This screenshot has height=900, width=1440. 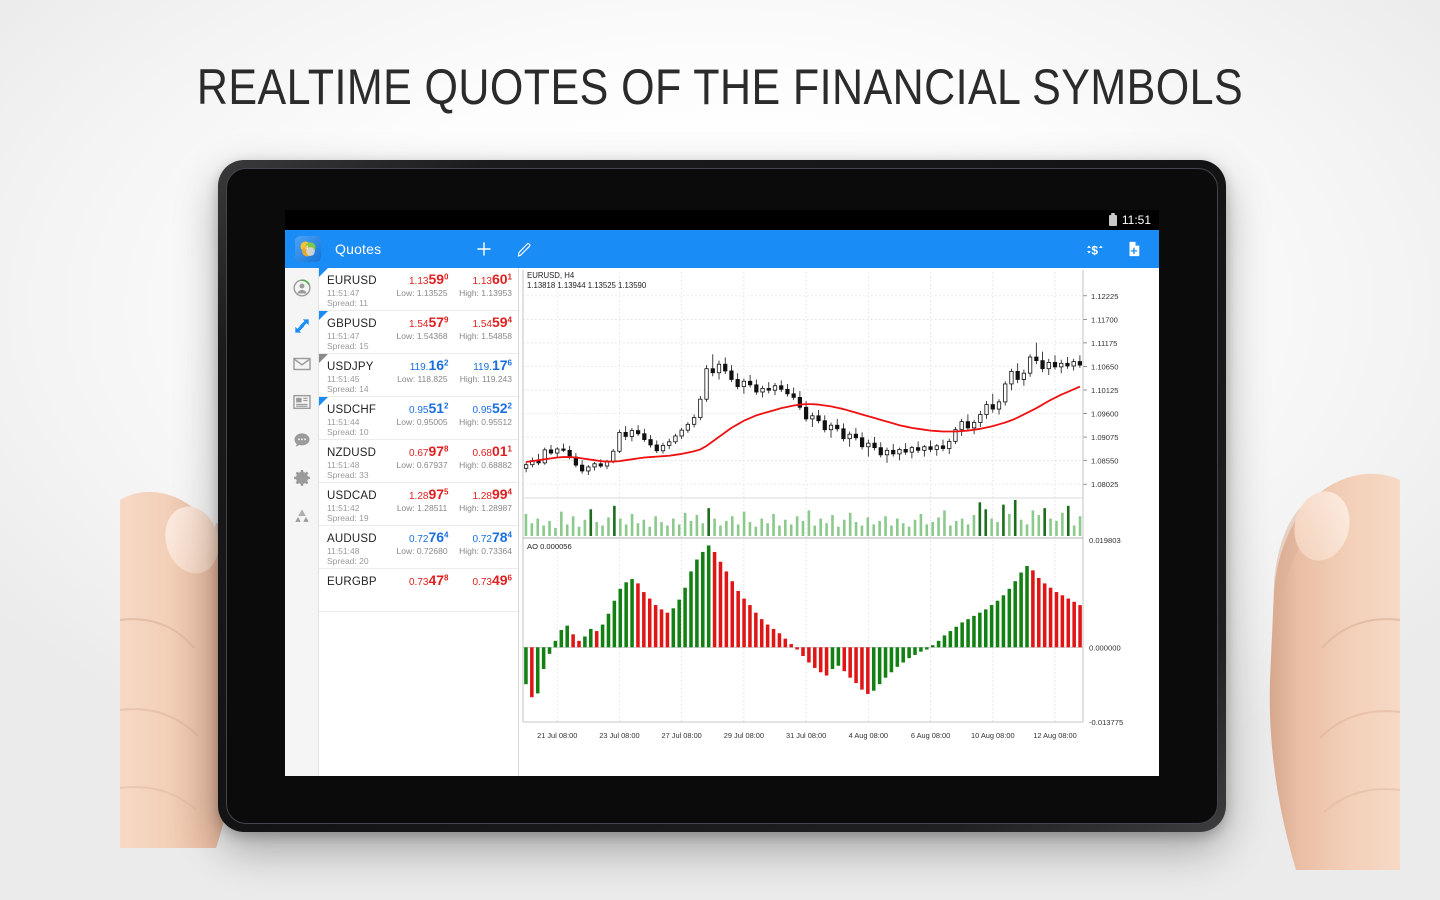 I want to click on quote-symbol: USDCAD, so click(x=352, y=496).